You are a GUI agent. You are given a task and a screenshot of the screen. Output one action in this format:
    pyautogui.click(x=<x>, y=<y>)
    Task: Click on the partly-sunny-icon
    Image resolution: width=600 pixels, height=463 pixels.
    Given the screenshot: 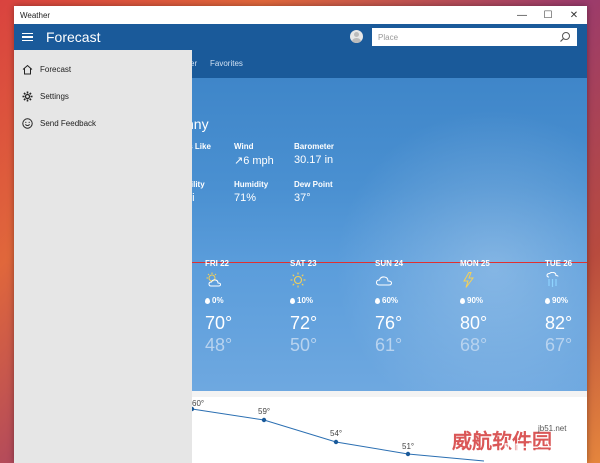 What is the action you would take?
    pyautogui.click(x=214, y=279)
    